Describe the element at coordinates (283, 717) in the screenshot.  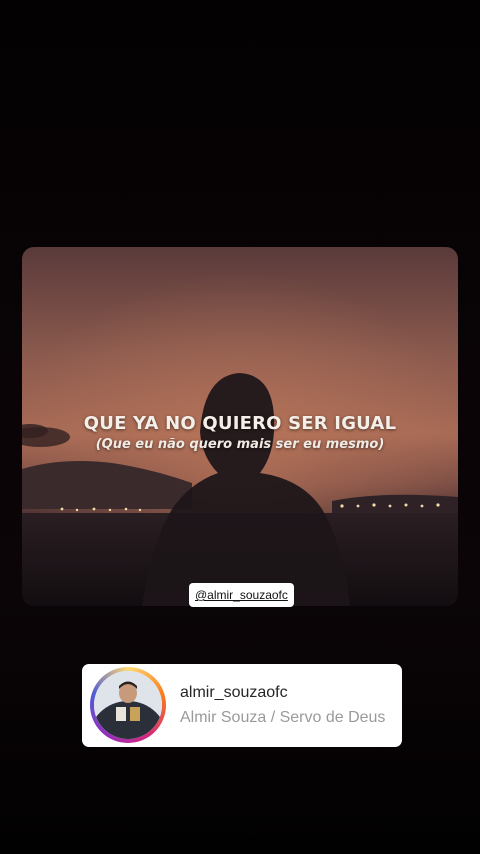
I see `full-name: Almir Souza / Servo de Deus` at that location.